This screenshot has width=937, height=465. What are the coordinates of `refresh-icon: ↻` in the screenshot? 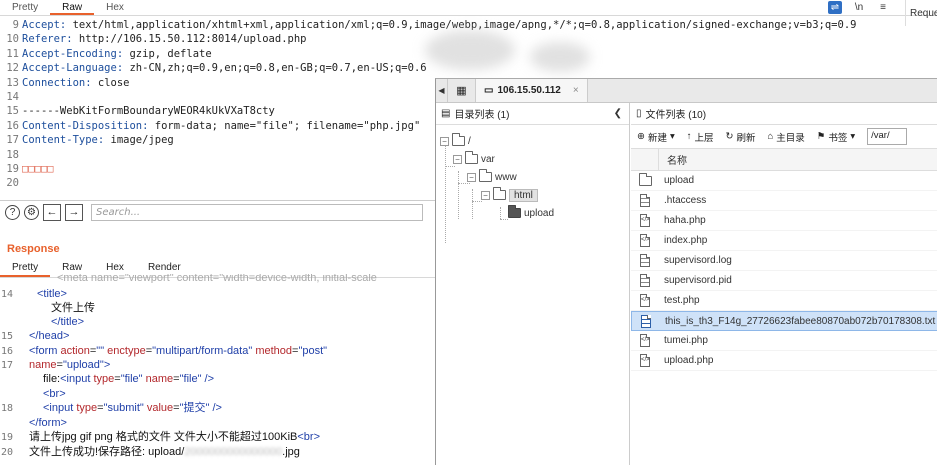 It's located at (729, 136).